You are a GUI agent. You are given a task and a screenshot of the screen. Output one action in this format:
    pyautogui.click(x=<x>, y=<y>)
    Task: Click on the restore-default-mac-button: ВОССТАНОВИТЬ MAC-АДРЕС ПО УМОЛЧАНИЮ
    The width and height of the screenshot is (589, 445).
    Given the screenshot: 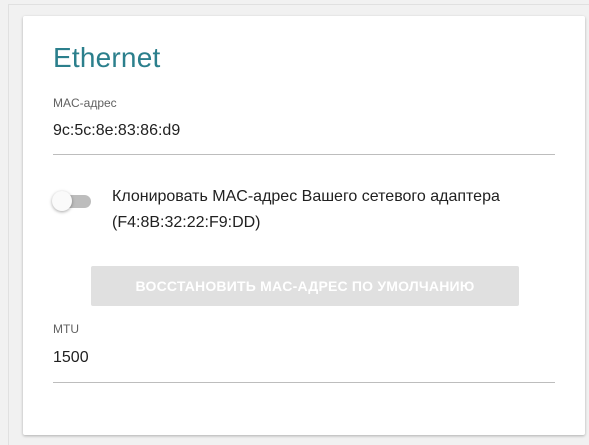 What is the action you would take?
    pyautogui.click(x=305, y=286)
    